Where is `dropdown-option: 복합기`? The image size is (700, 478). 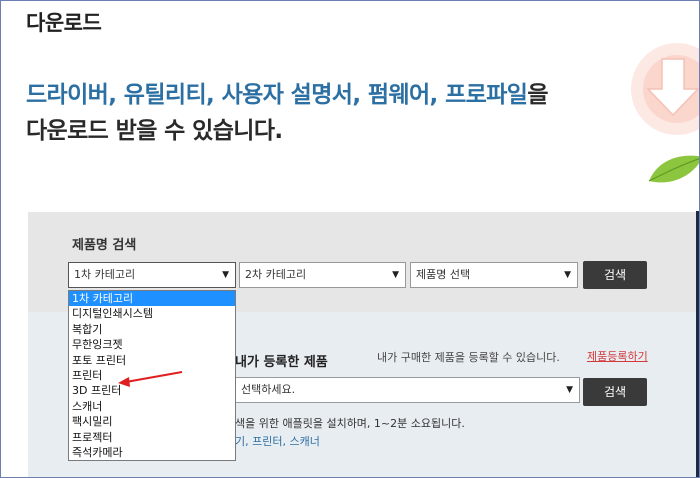
dropdown-option: 복합기 is located at coordinates (152, 329).